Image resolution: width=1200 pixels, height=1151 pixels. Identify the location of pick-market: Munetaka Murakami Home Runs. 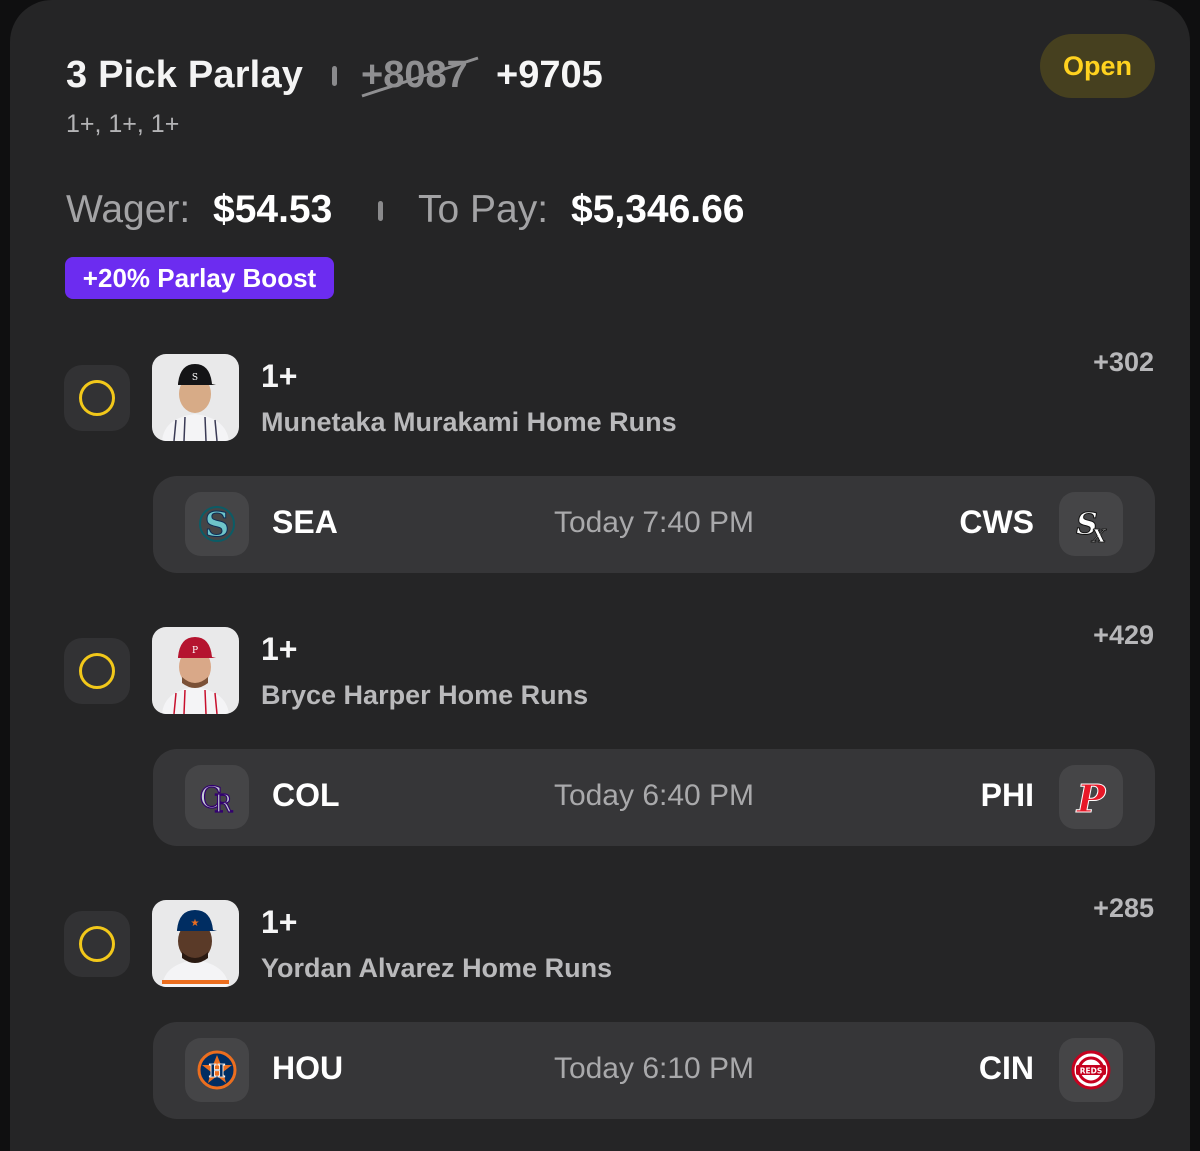
(469, 422).